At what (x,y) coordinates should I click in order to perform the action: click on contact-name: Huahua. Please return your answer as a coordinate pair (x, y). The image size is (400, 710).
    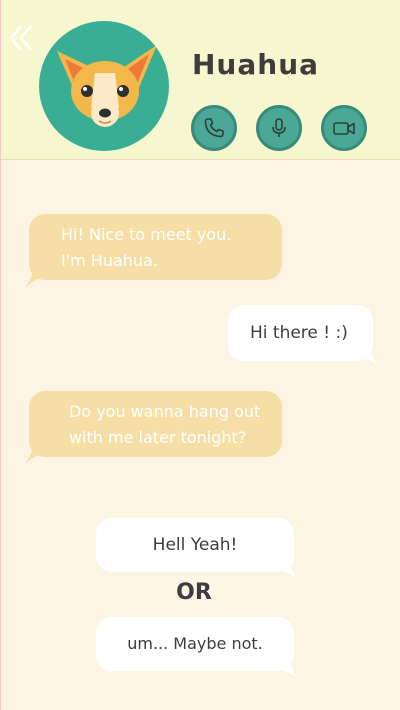
    Looking at the image, I should click on (256, 64).